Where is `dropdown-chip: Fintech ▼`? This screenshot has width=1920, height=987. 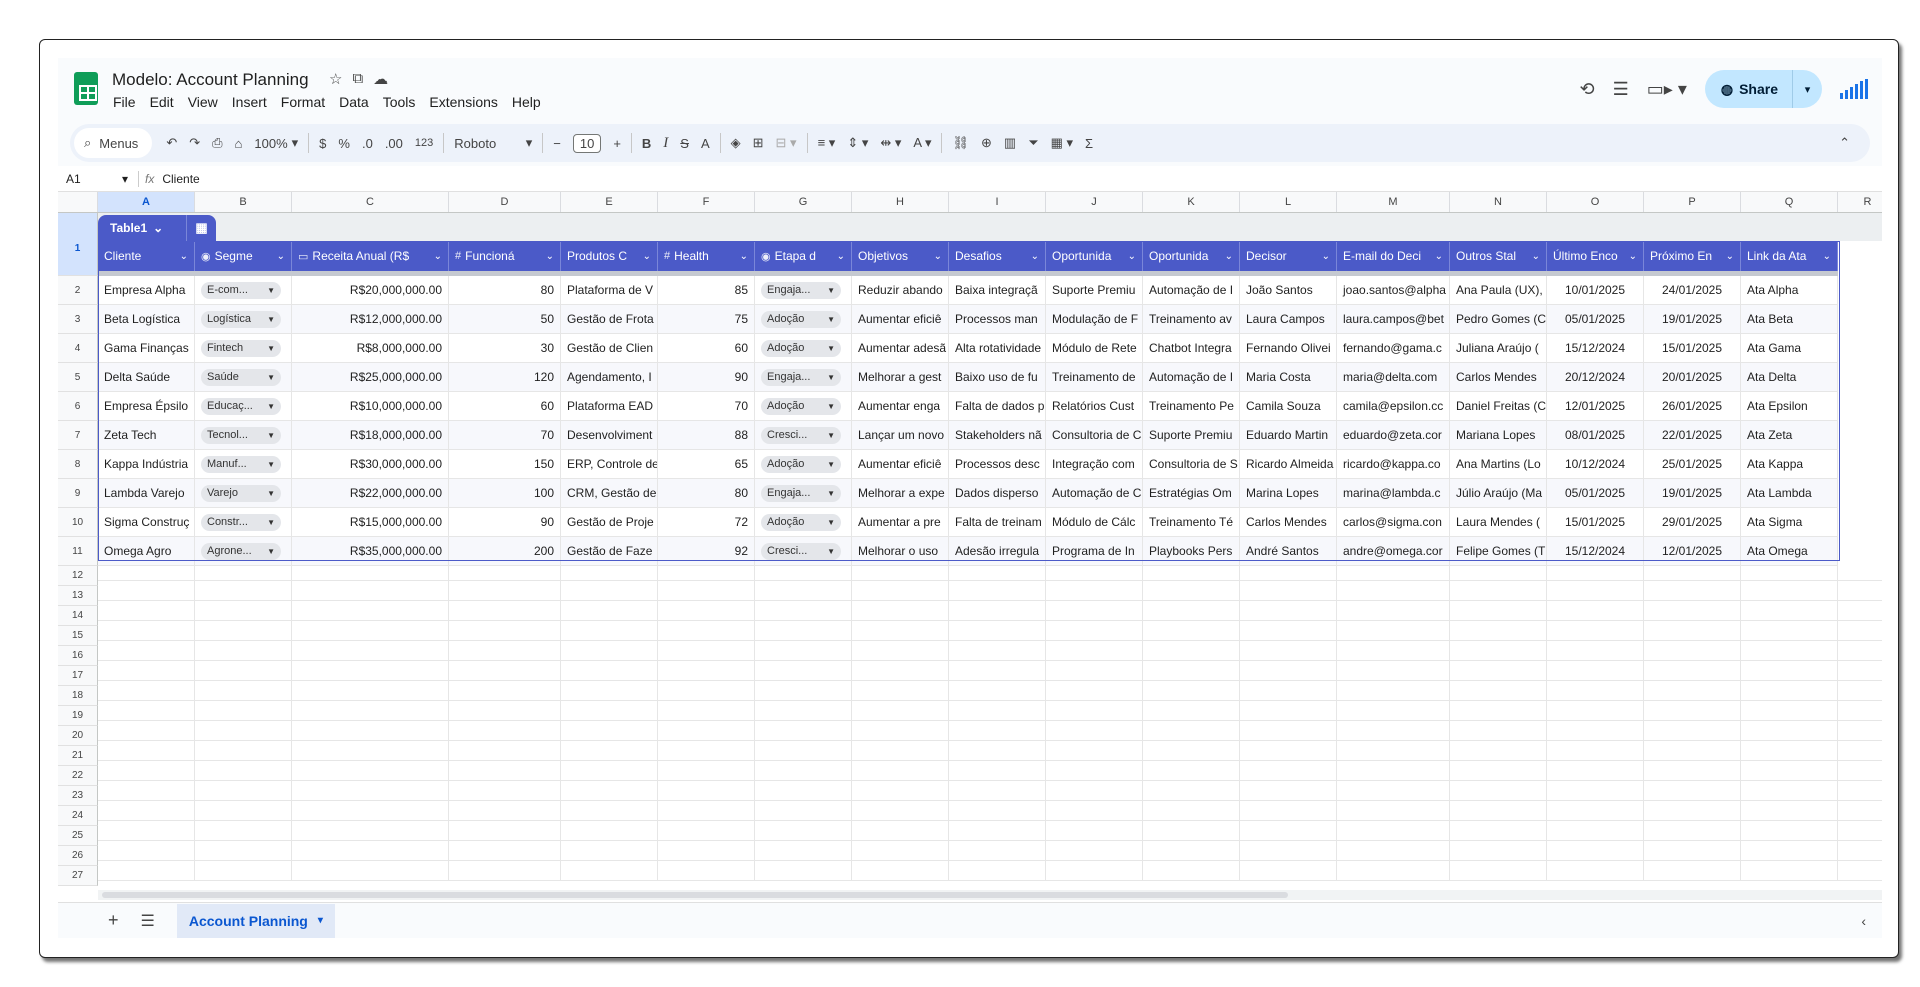
dropdown-chip: Fintech ▼ is located at coordinates (241, 348).